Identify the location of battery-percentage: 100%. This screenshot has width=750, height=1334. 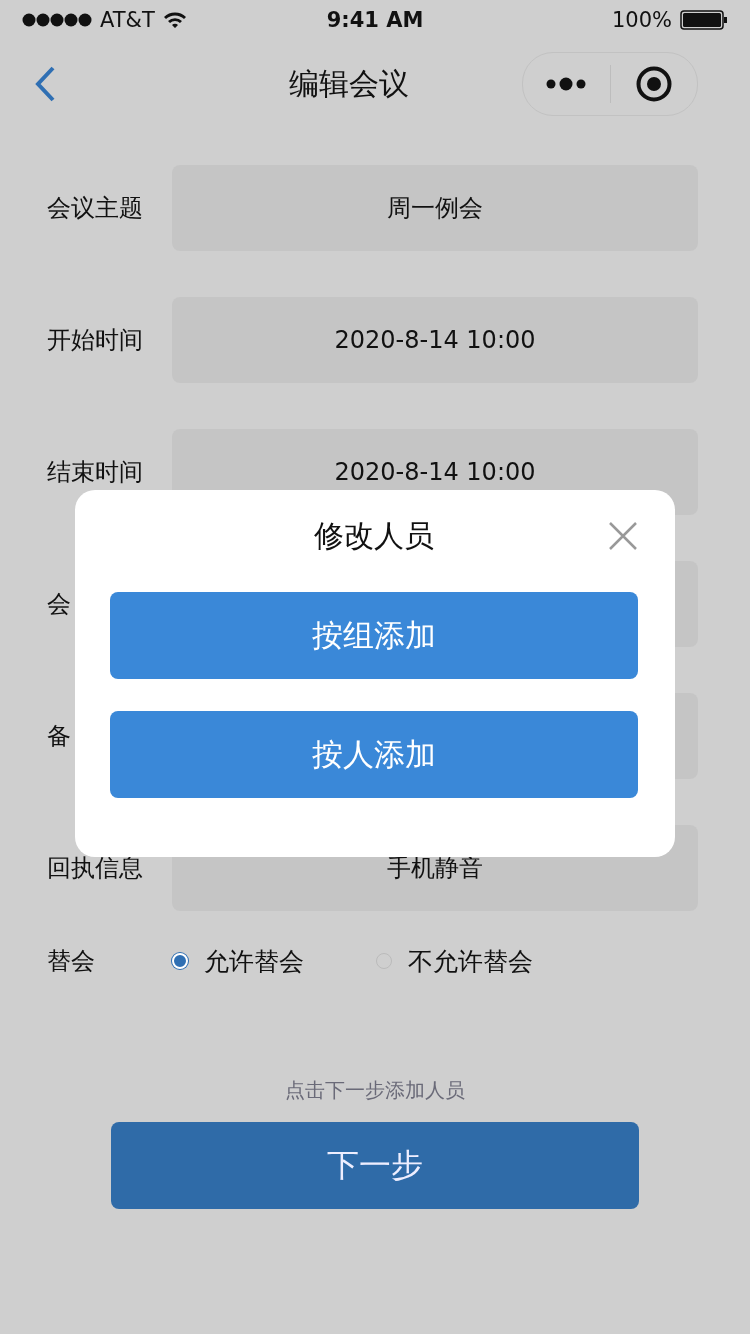
(641, 20).